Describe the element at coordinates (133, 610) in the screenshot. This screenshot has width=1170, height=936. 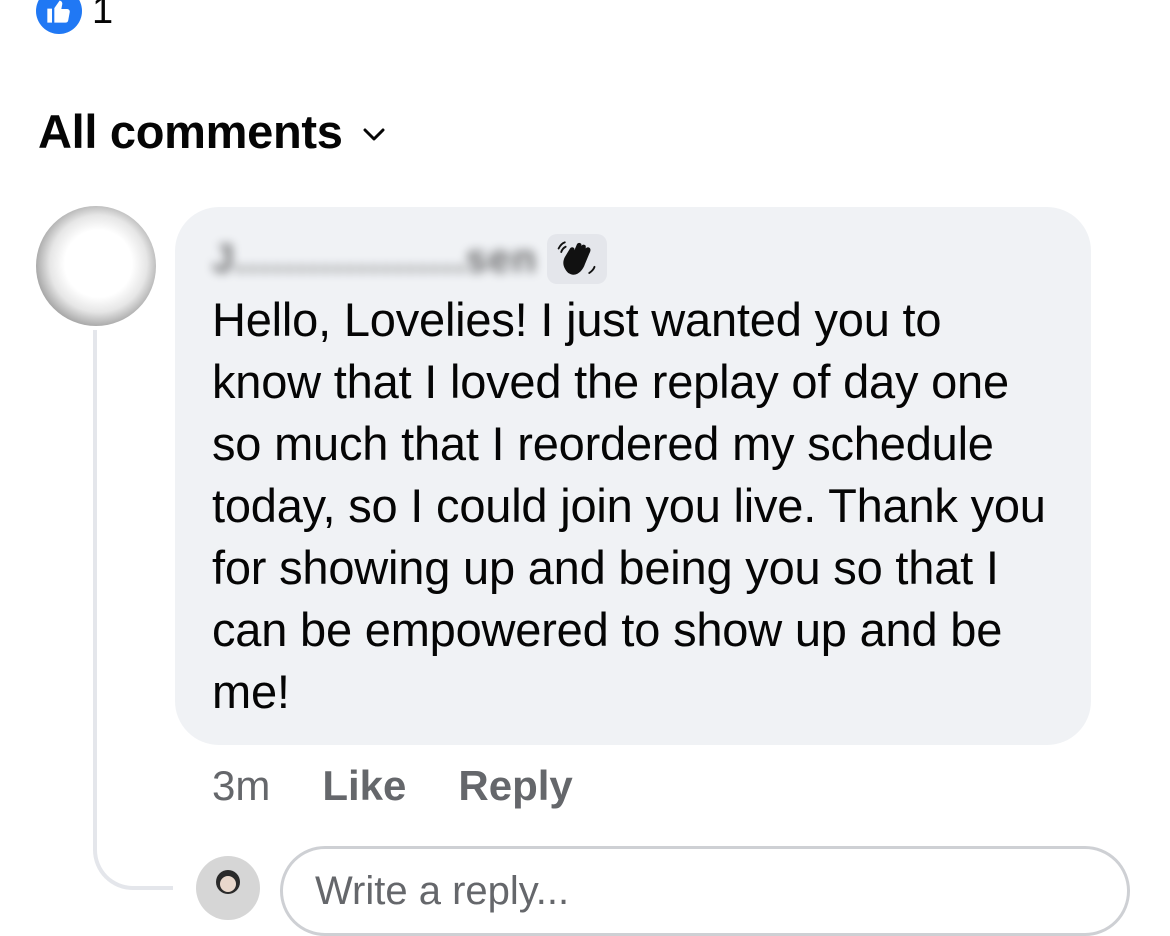
I see `thread-connector-line` at that location.